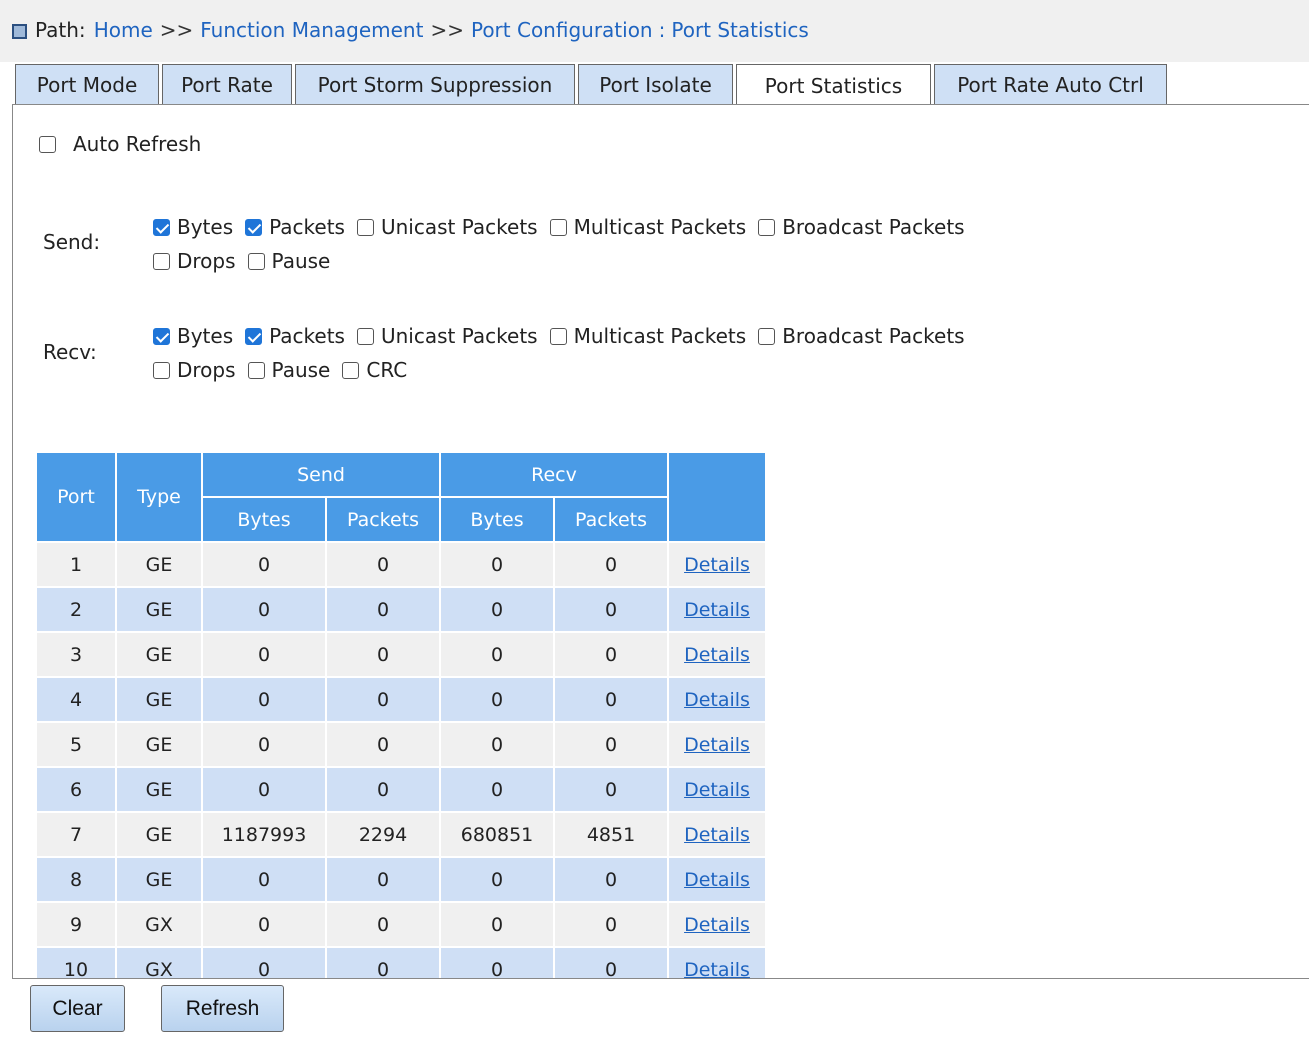 The width and height of the screenshot is (1309, 1037). I want to click on send-bytes-option: Bytes, so click(193, 227).